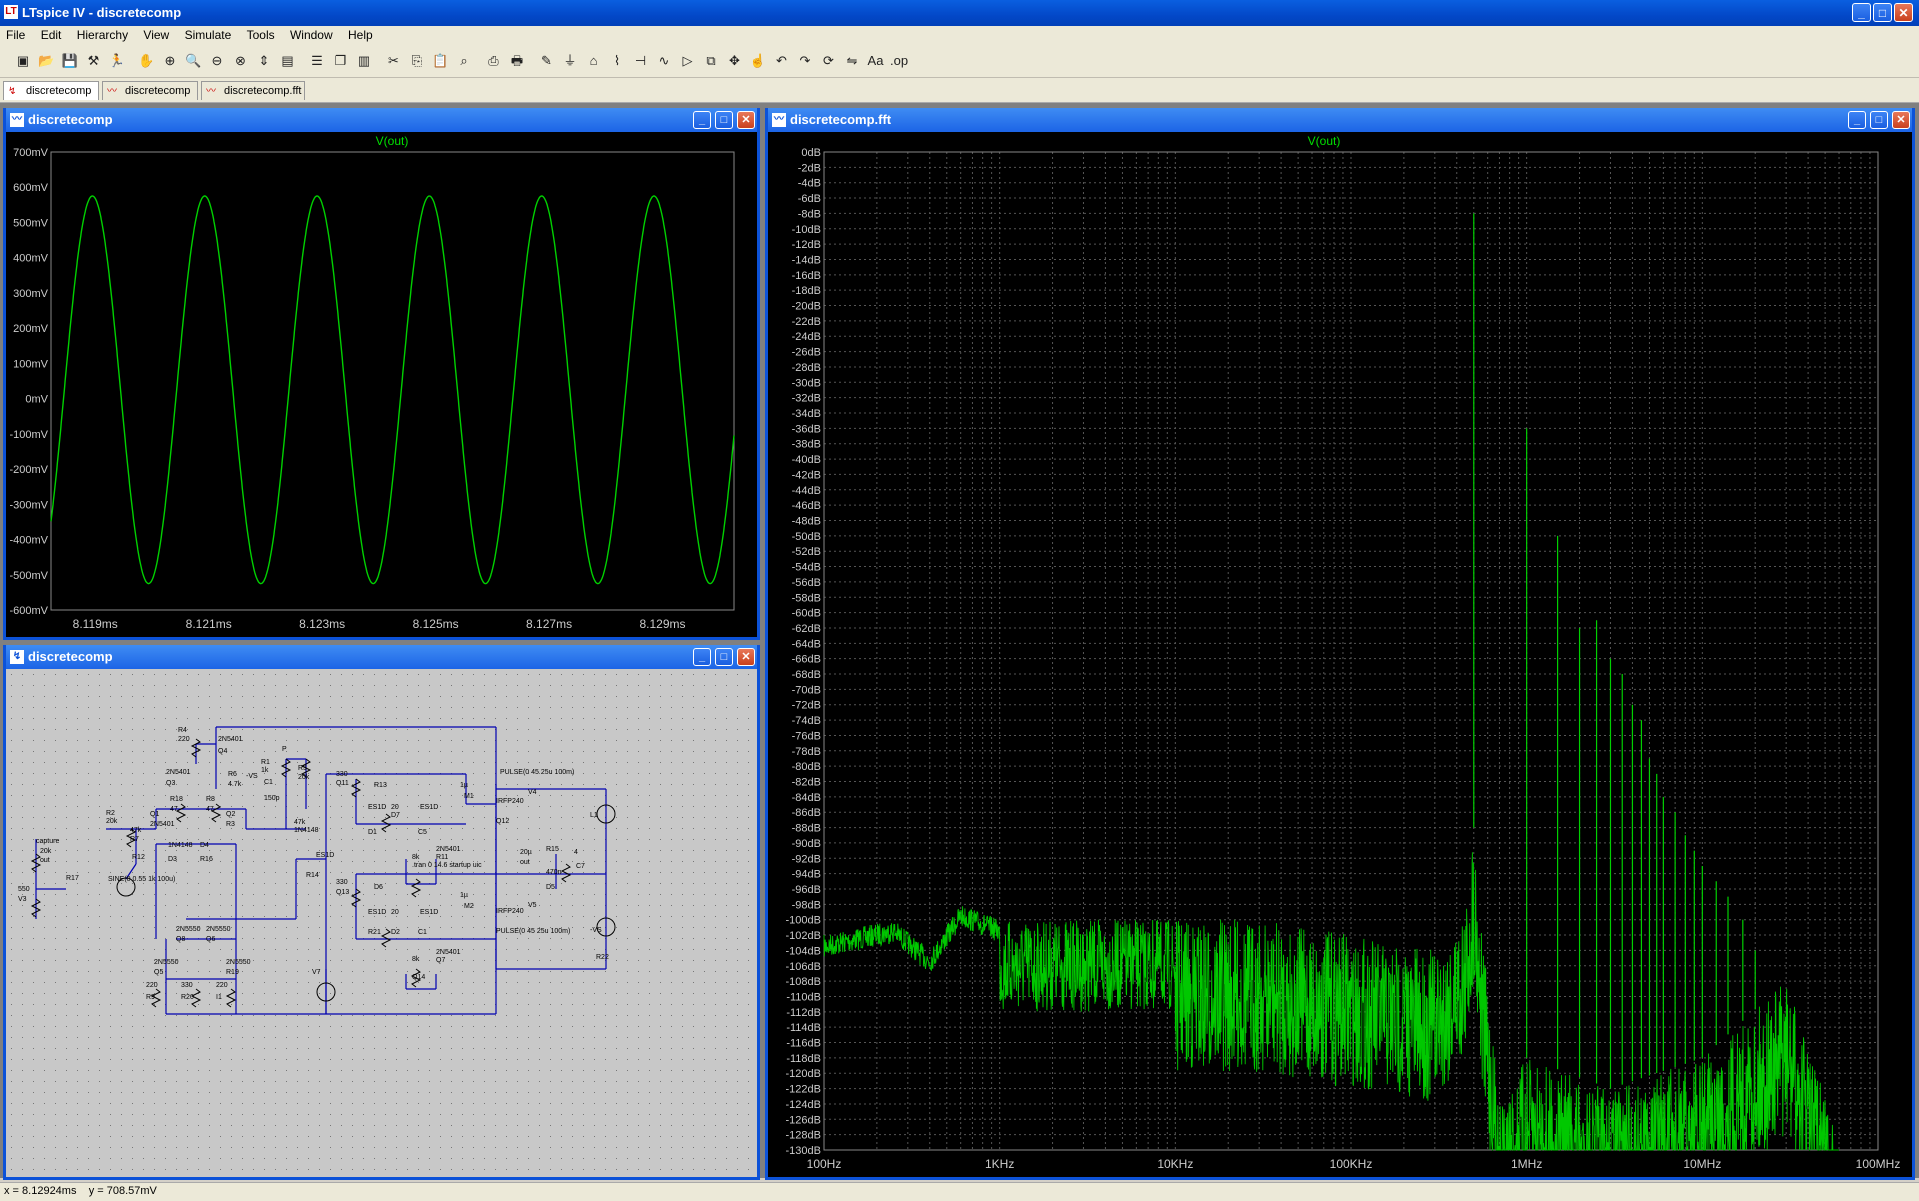 This screenshot has height=1201, width=1919. What do you see at coordinates (364, 61) in the screenshot?
I see `tile-vertical-icon: ▥` at bounding box center [364, 61].